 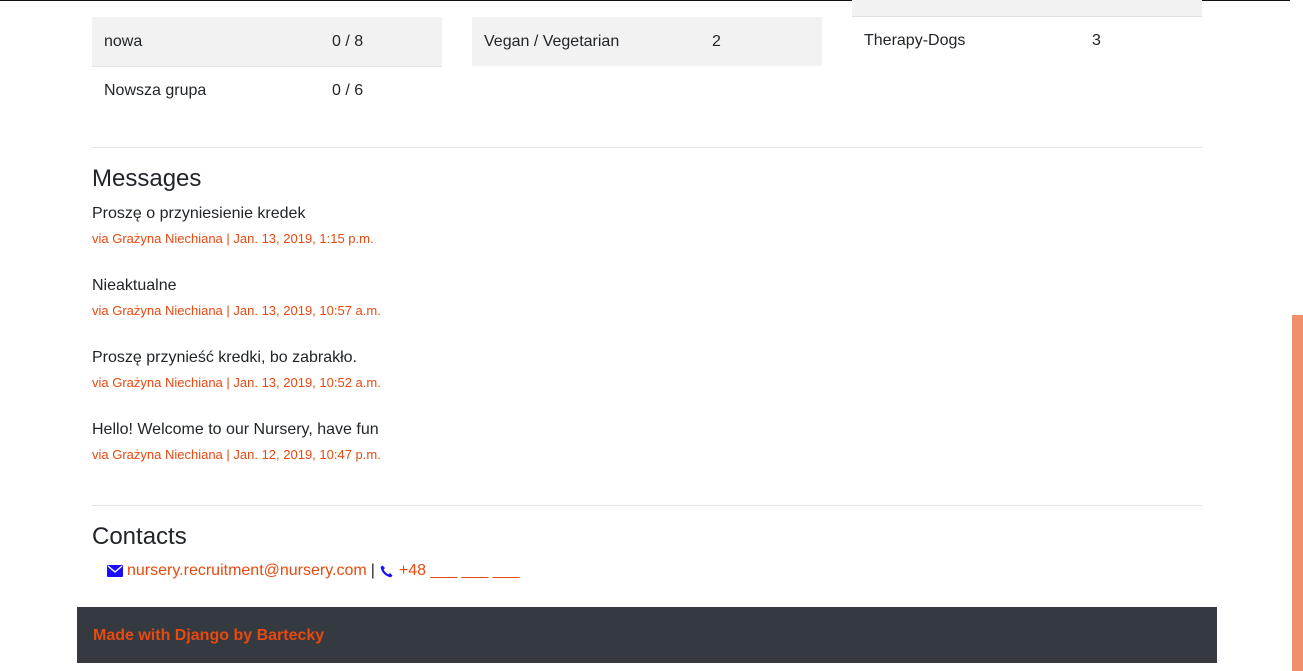 I want to click on email-link: nursery.recruitment@nursery.com, so click(x=247, y=571).